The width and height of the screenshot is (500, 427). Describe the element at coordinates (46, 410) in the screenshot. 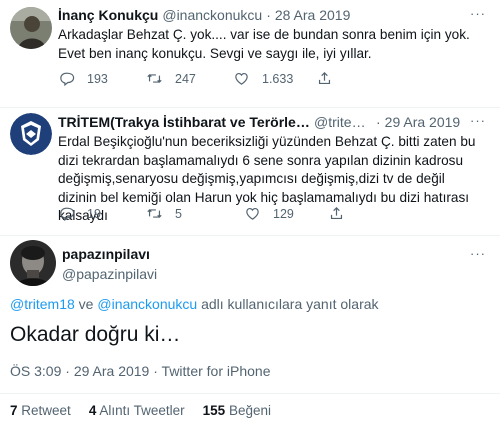

I see `retweets-label: Retweet` at that location.